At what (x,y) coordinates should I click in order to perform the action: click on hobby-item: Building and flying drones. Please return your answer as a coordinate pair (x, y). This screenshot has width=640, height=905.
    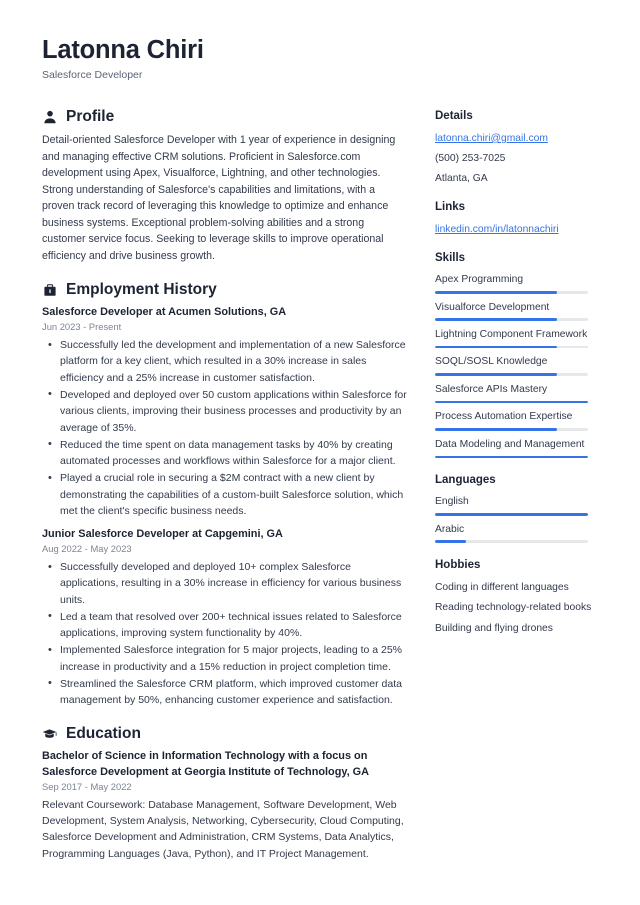
    Looking at the image, I should click on (494, 628).